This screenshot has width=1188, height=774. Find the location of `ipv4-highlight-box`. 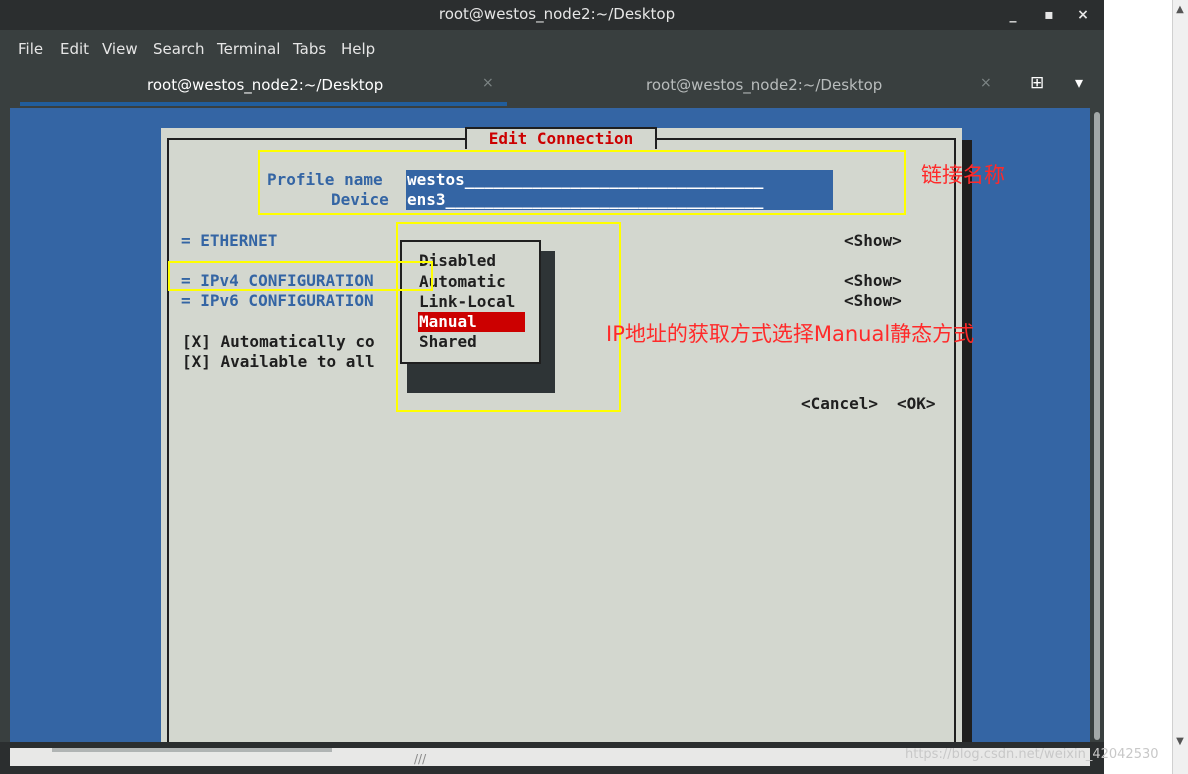

ipv4-highlight-box is located at coordinates (300, 276).